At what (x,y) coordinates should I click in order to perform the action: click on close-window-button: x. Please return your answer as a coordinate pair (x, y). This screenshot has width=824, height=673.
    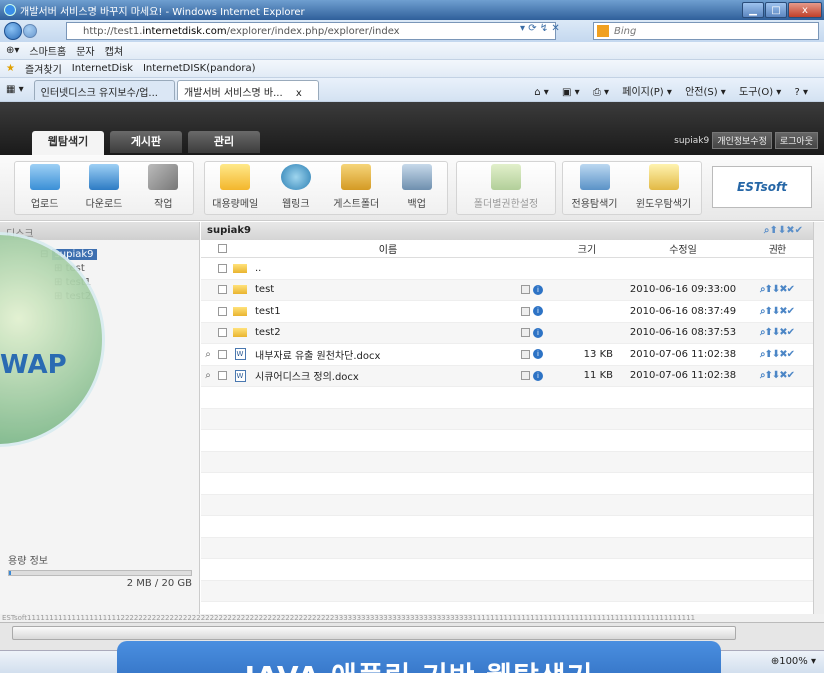
    Looking at the image, I should click on (805, 10).